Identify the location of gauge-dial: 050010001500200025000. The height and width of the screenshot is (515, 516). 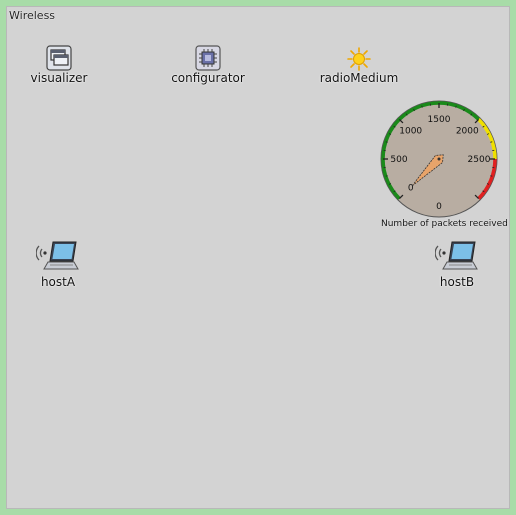
(439, 159).